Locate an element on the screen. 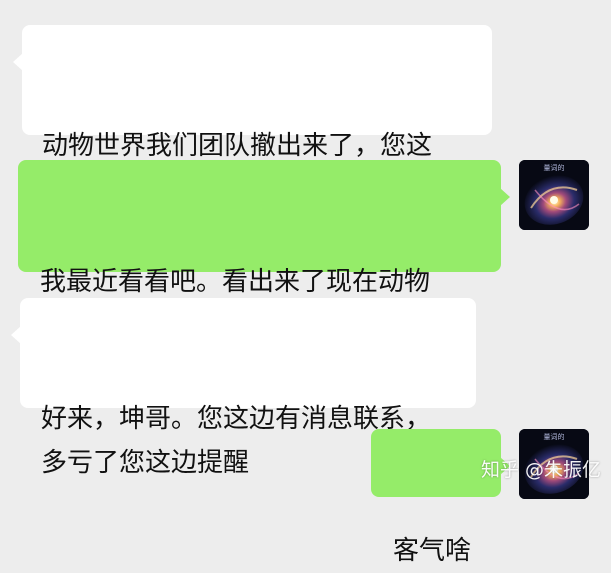 This screenshot has width=611, height=573. message-text: 客气啥 is located at coordinates (432, 551).